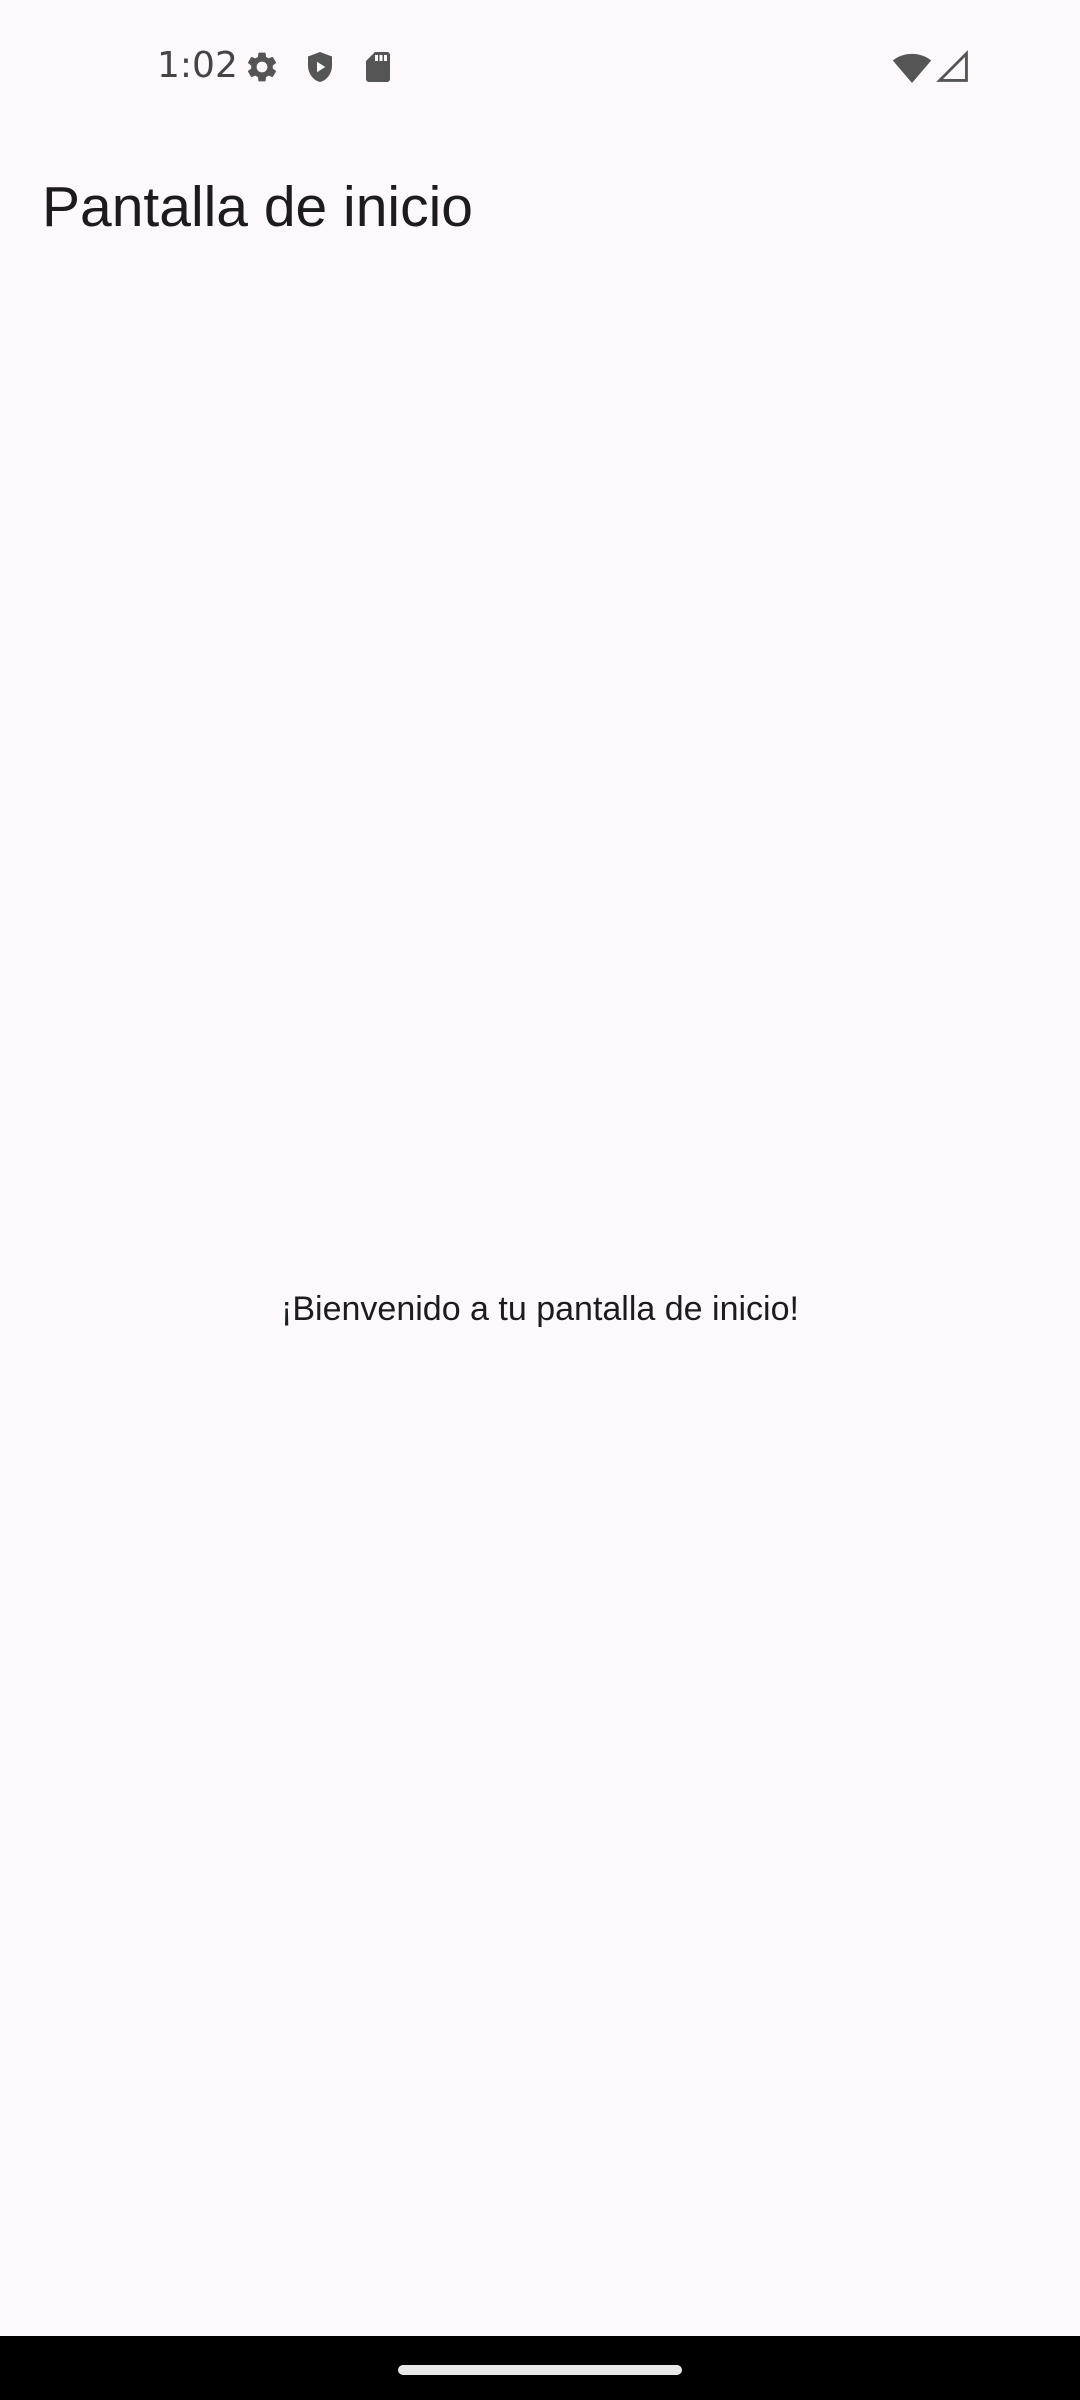  I want to click on settings-icon, so click(262, 67).